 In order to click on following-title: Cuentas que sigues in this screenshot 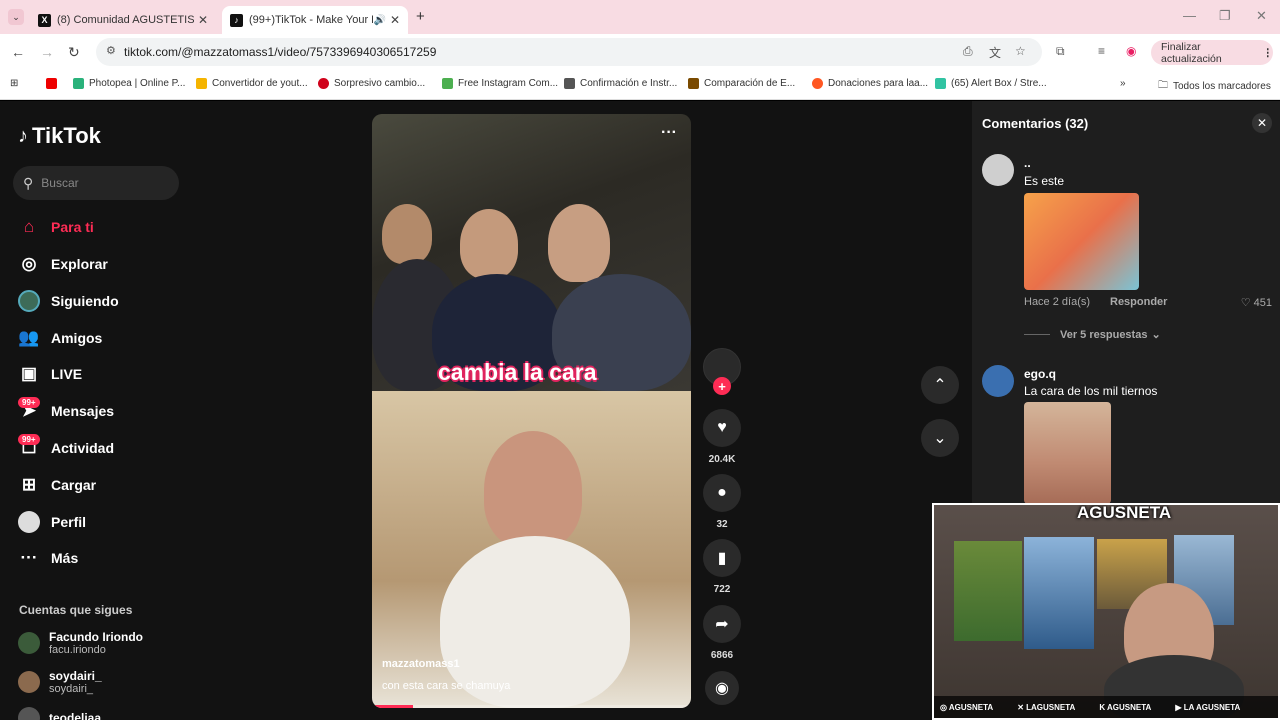, I will do `click(76, 610)`.